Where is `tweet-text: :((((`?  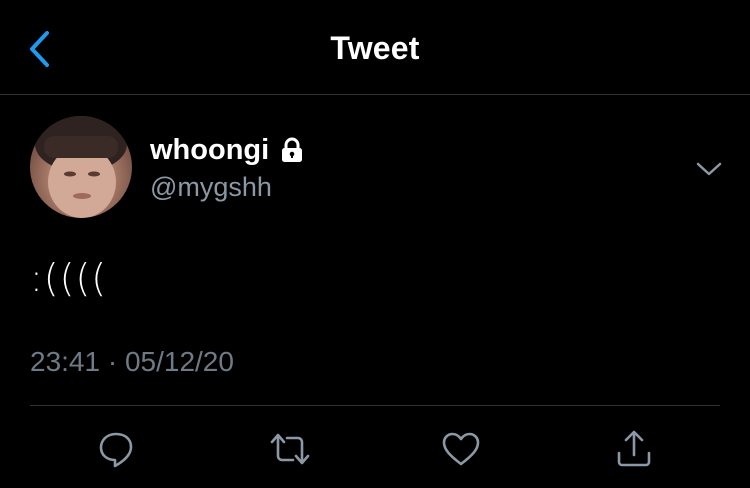
tweet-text: :(((( is located at coordinates (69, 278).